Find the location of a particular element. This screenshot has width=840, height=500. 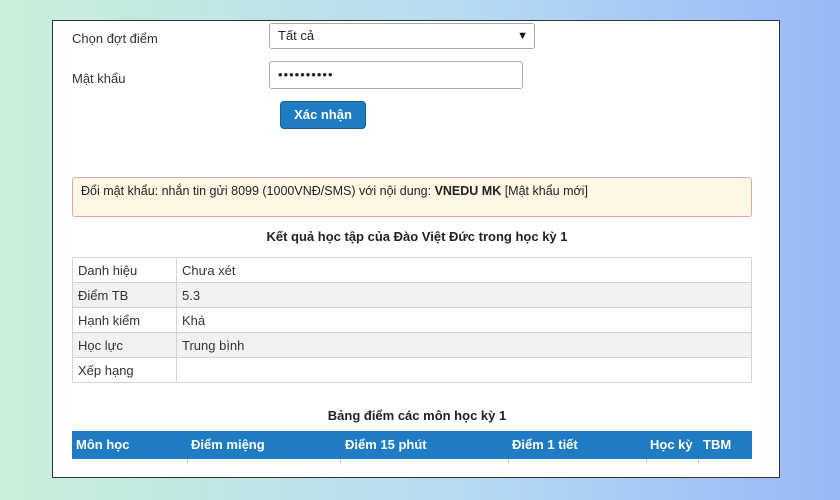

row-value: Chưa xét is located at coordinates (464, 270).